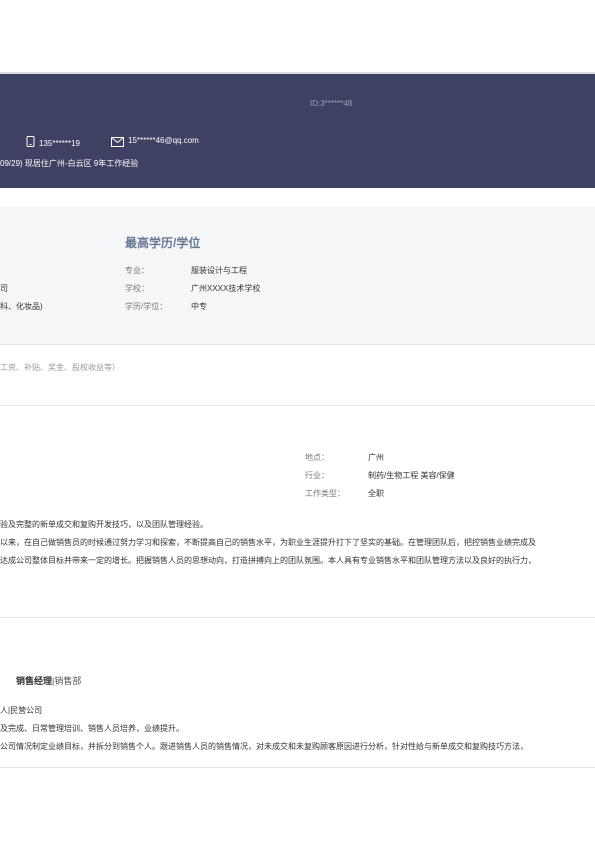  I want to click on personal-info-line: 09/29) 现居住广州-白云区 9年工作经验, so click(69, 163).